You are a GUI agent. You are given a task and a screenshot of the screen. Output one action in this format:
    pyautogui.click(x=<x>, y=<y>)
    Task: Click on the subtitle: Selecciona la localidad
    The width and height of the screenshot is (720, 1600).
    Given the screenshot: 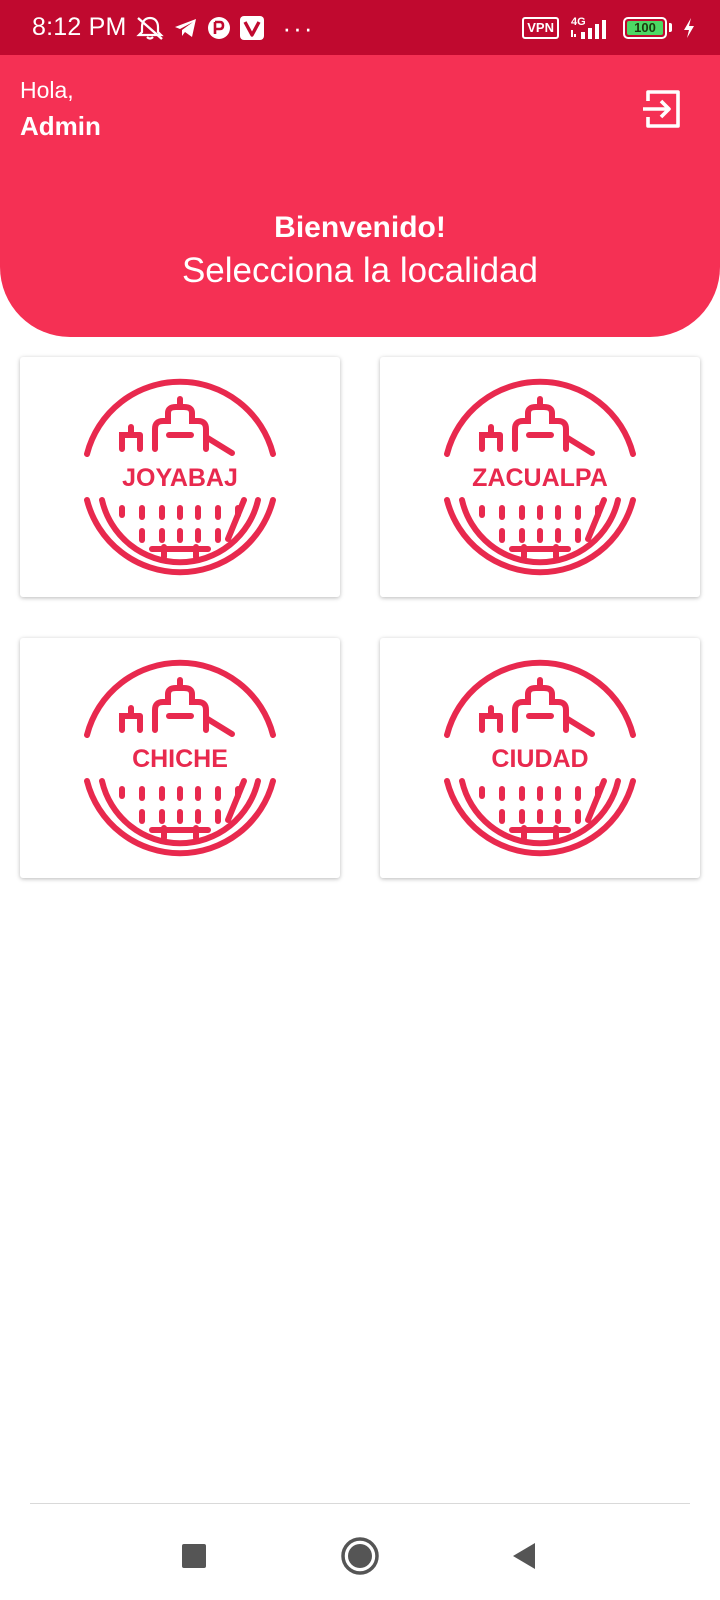 What is the action you would take?
    pyautogui.click(x=360, y=270)
    